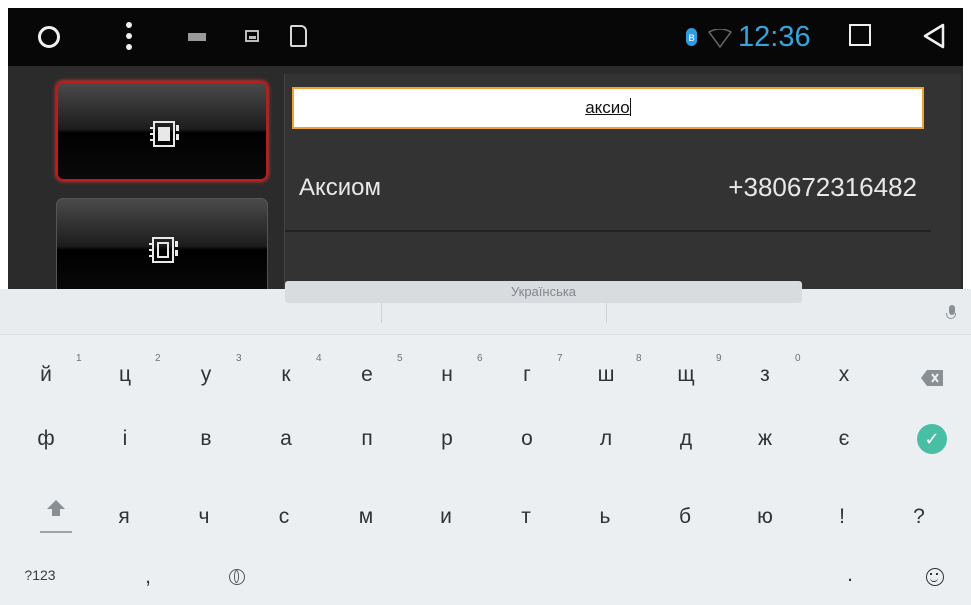 Image resolution: width=971 pixels, height=605 pixels. Describe the element at coordinates (934, 38) in the screenshot. I see `back-triangle-icon` at that location.